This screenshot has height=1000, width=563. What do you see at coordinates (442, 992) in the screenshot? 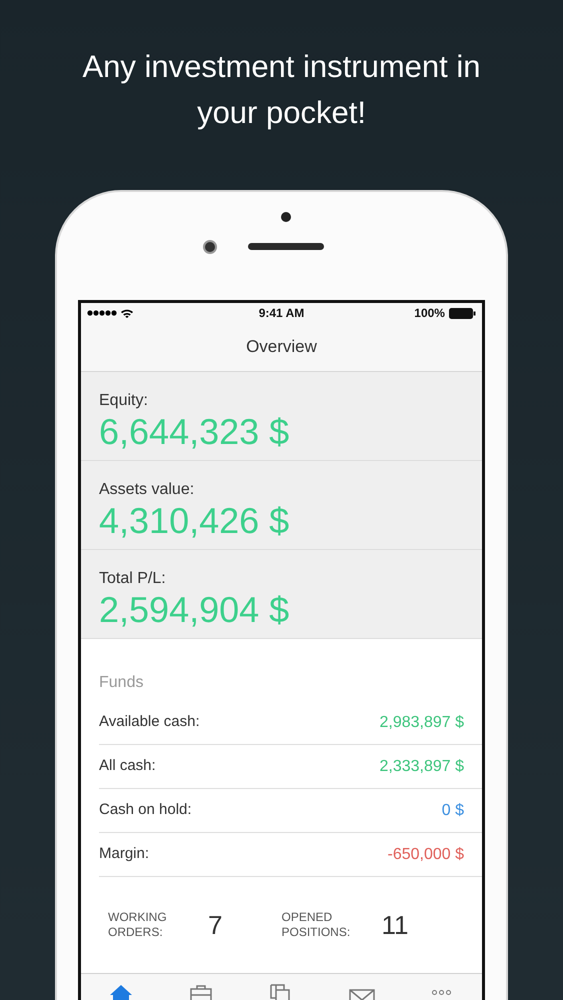
I see `more-icon` at bounding box center [442, 992].